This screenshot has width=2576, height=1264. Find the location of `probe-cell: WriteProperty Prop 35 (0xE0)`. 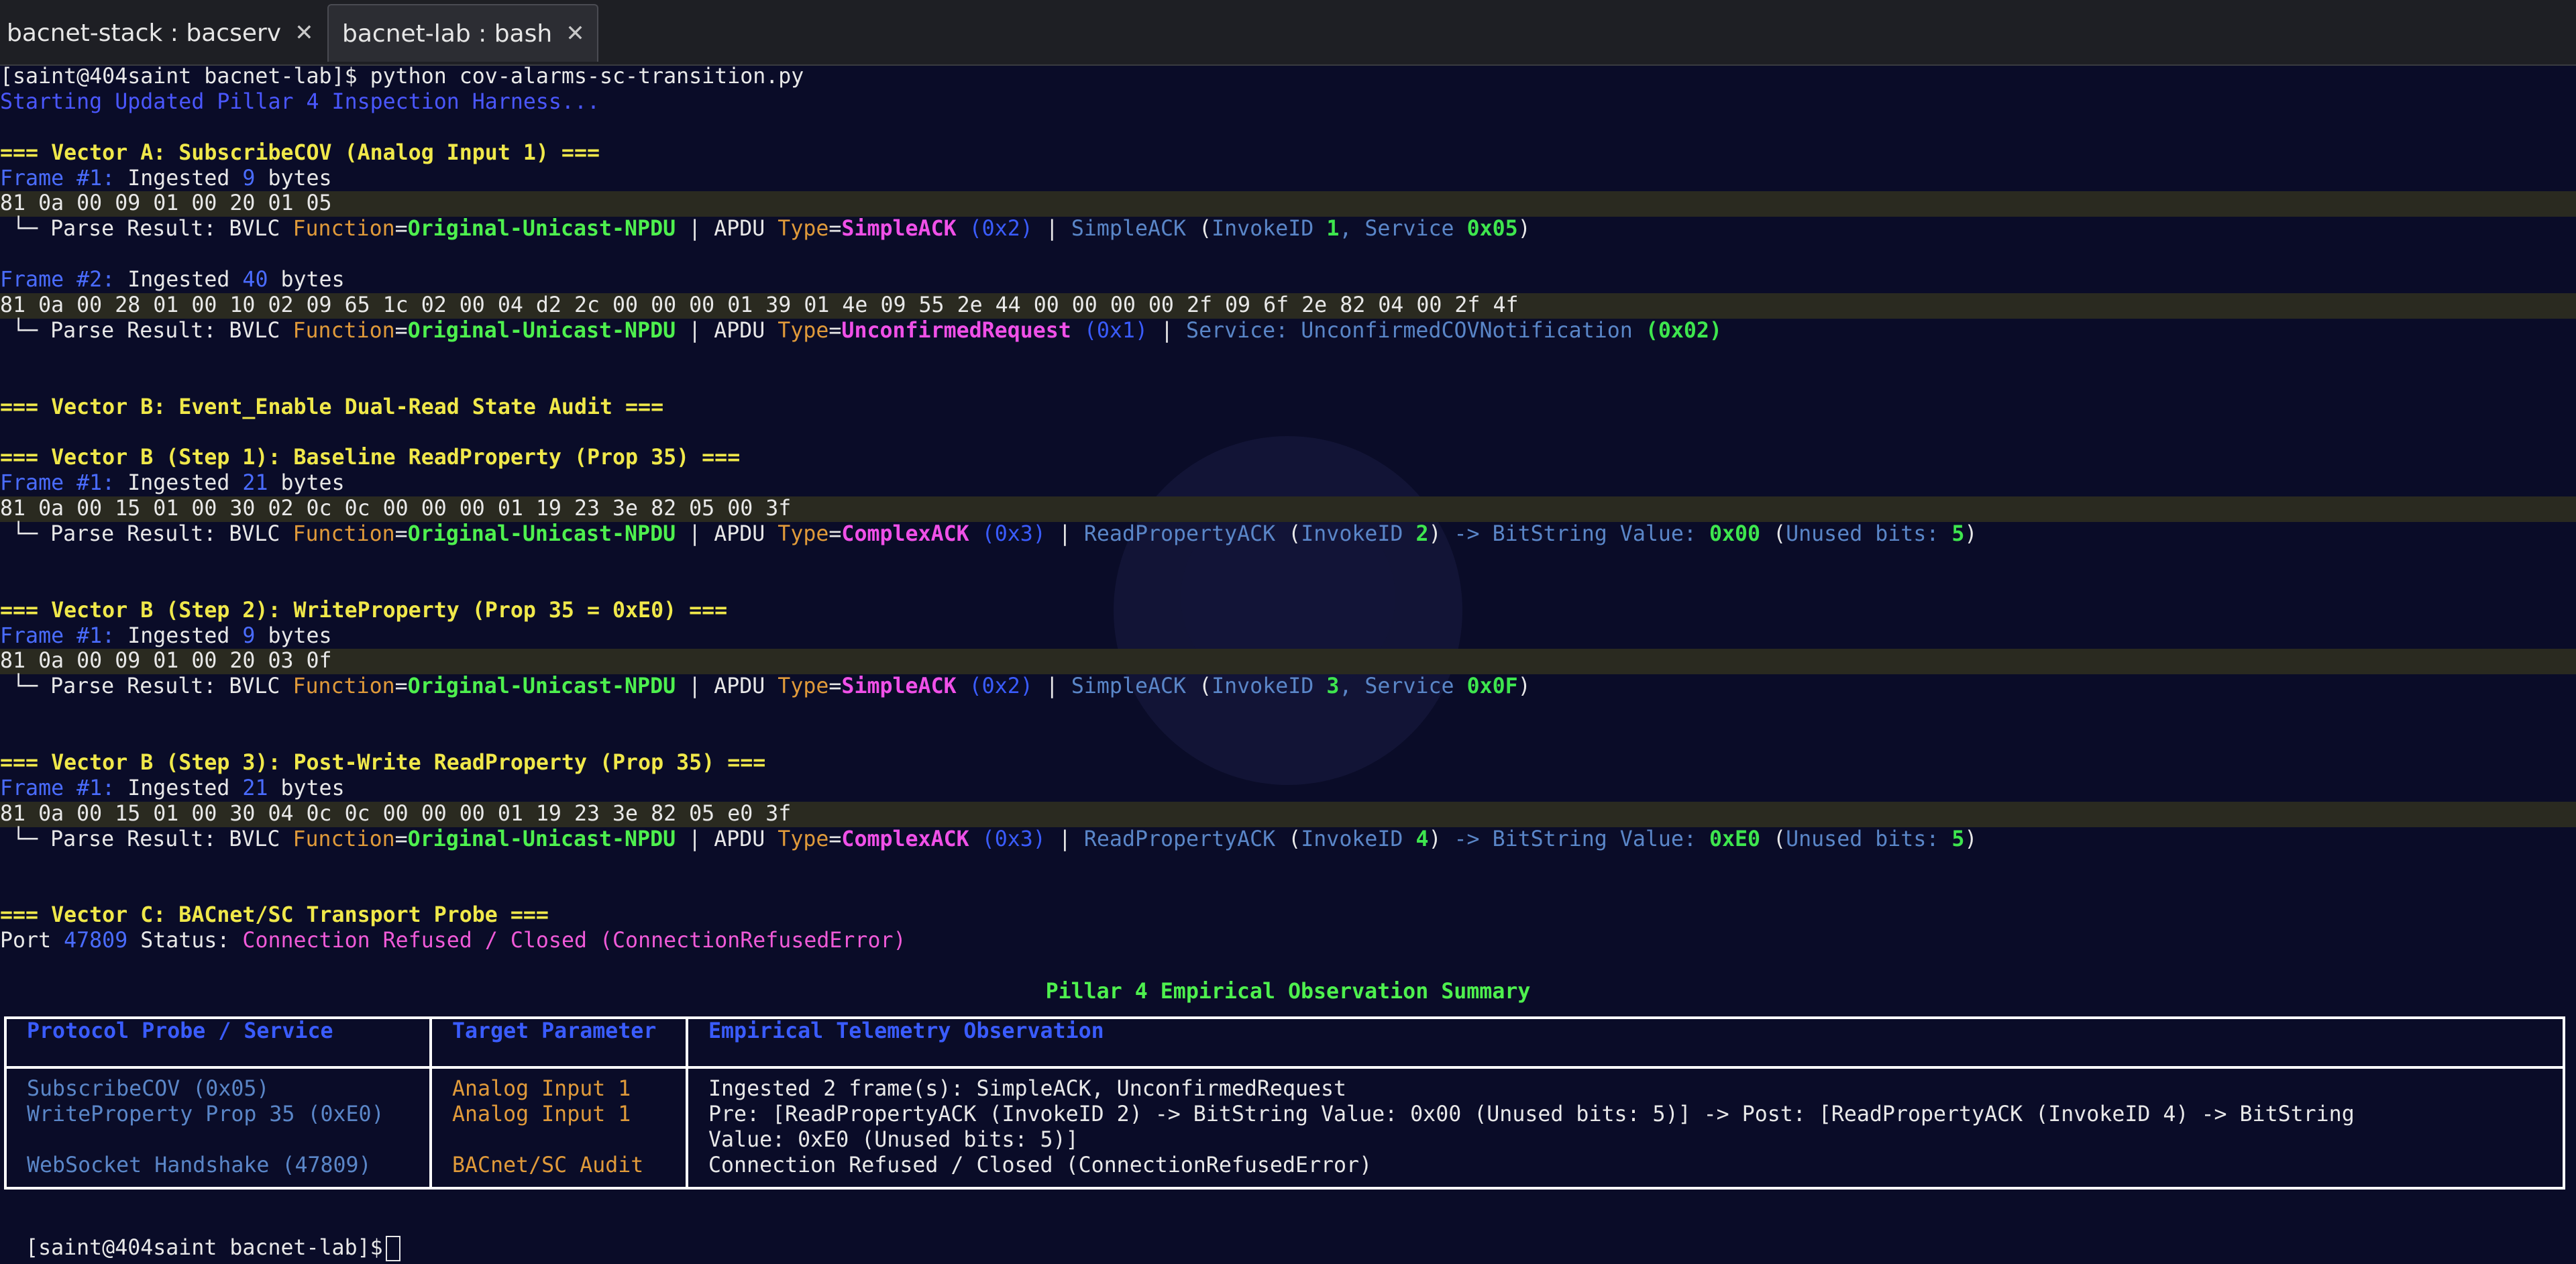

probe-cell: WriteProperty Prop 35 (0xE0) is located at coordinates (205, 1114).